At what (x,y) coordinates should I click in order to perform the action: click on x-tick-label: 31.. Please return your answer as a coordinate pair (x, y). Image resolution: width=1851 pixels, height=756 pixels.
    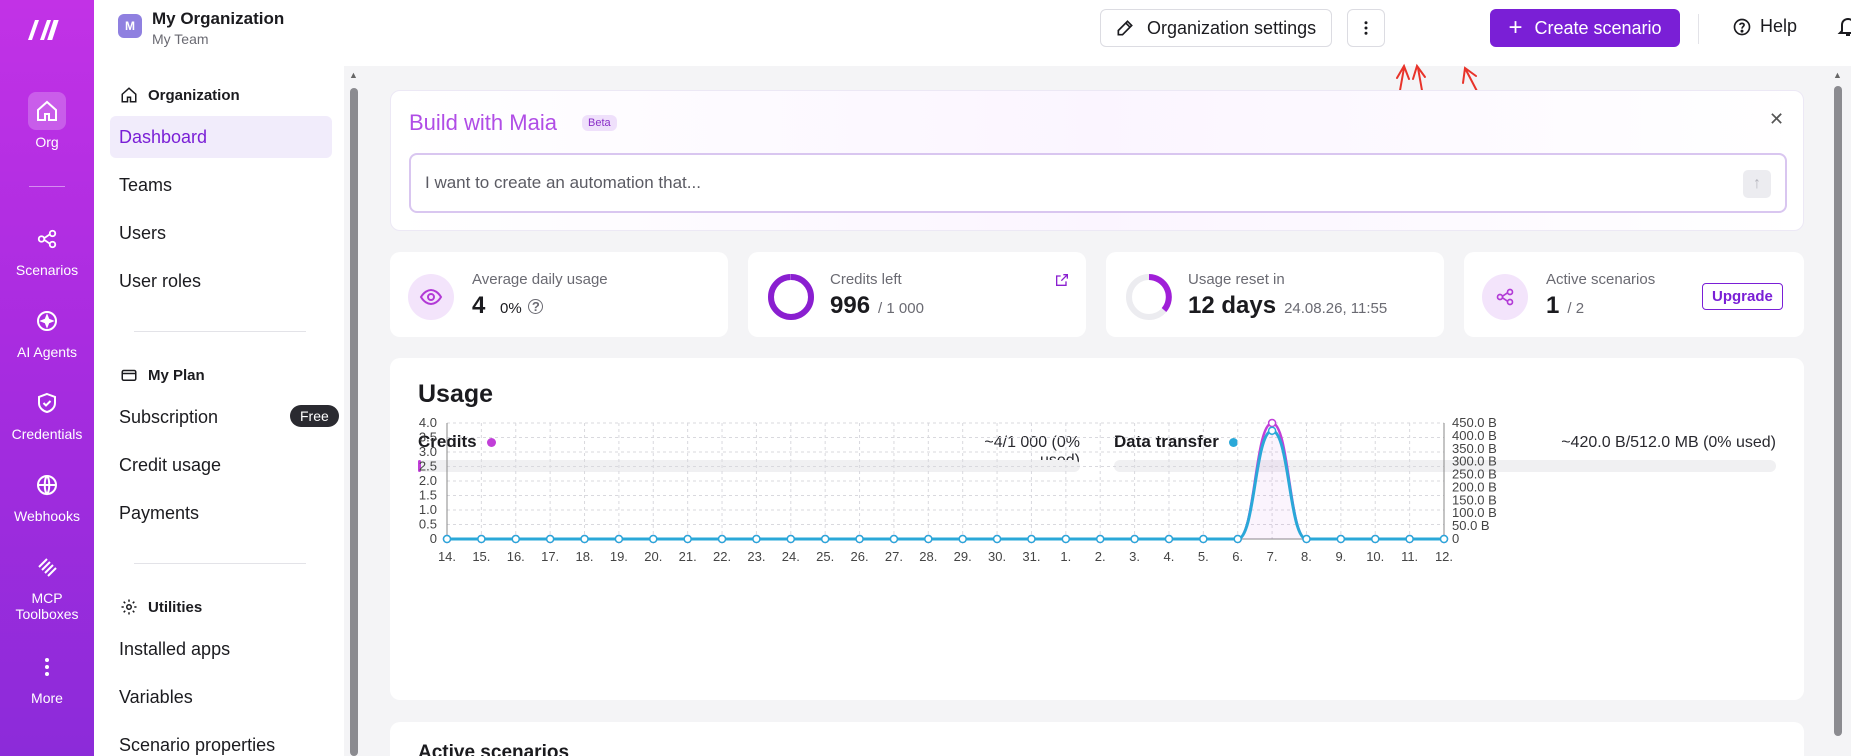
    Looking at the image, I should click on (1031, 556).